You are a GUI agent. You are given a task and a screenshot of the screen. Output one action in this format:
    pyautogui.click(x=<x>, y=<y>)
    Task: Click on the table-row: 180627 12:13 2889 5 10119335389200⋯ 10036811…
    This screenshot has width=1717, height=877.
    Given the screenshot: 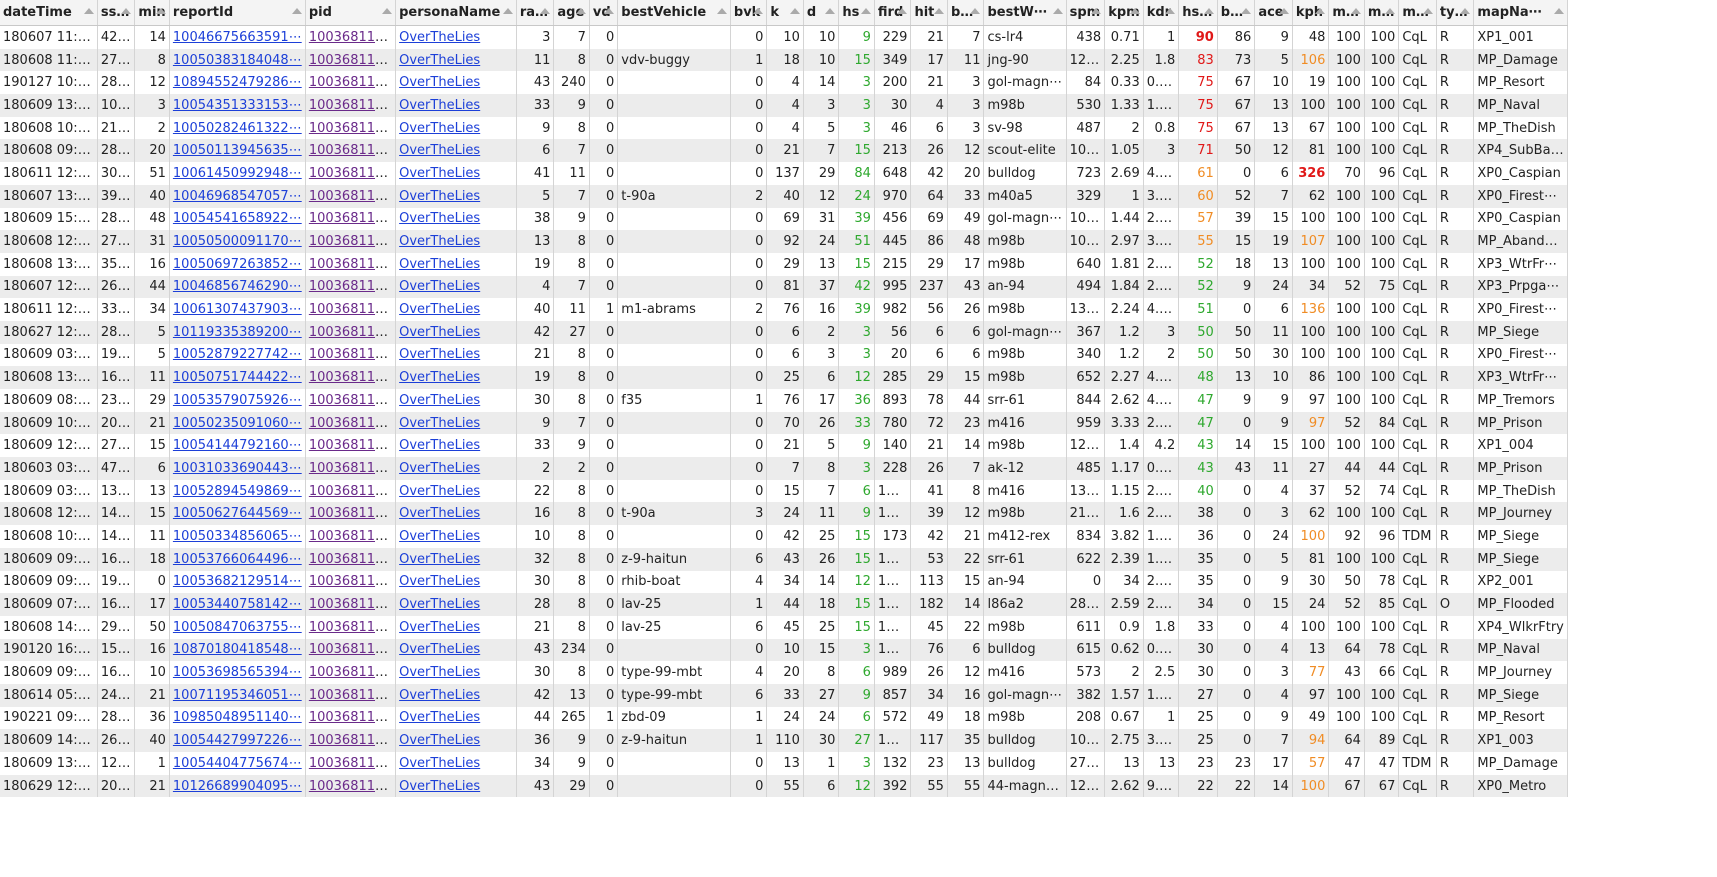 What is the action you would take?
    pyautogui.click(x=784, y=332)
    